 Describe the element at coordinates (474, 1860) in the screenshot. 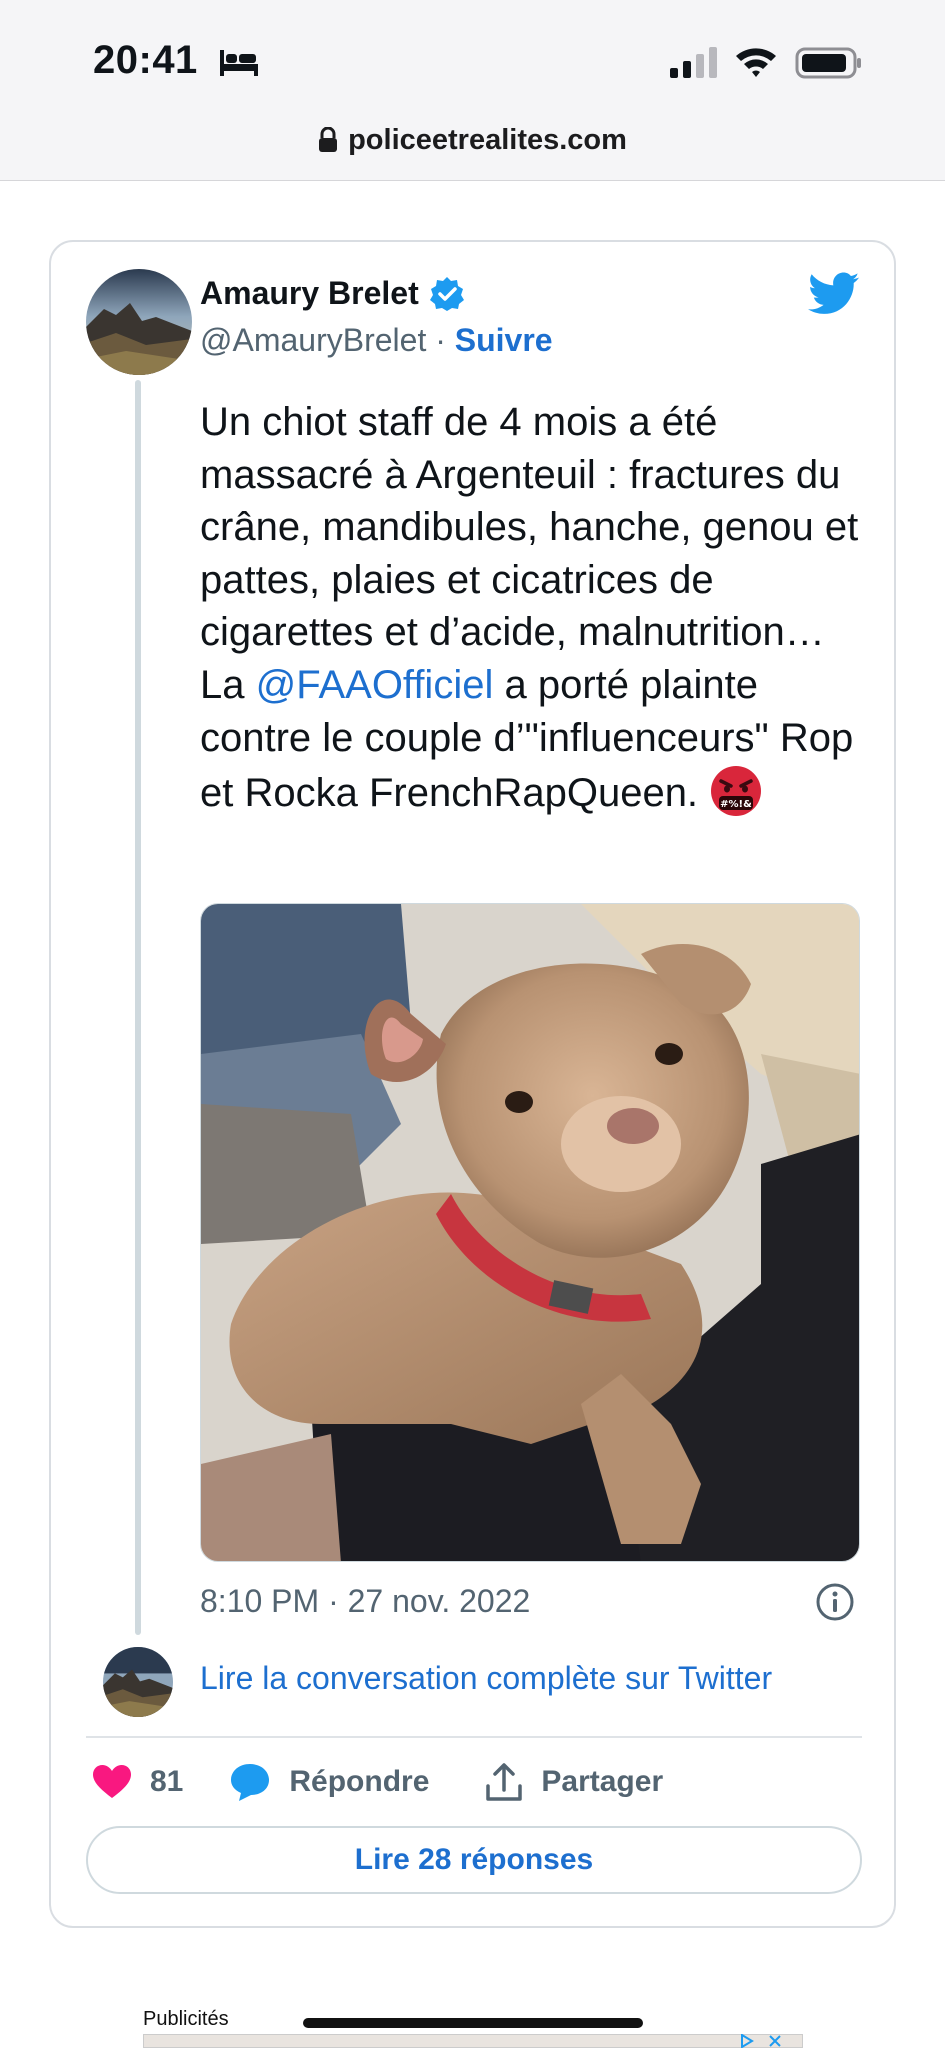

I see `read-replies-button: Lire 28 réponses` at that location.